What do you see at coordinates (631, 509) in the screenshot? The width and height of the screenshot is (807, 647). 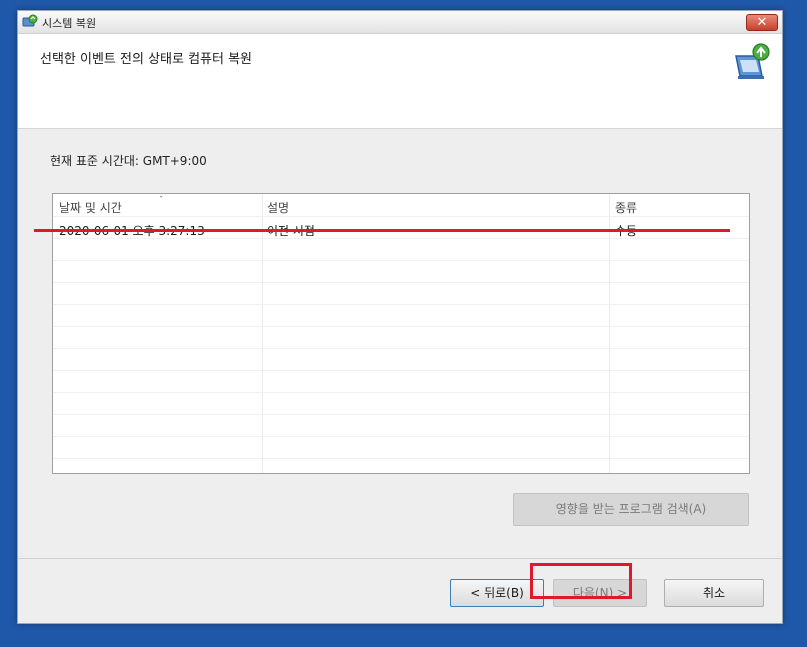 I see `scan-affected-programs-button: 영향을 받는 프로그램 검색(A)` at bounding box center [631, 509].